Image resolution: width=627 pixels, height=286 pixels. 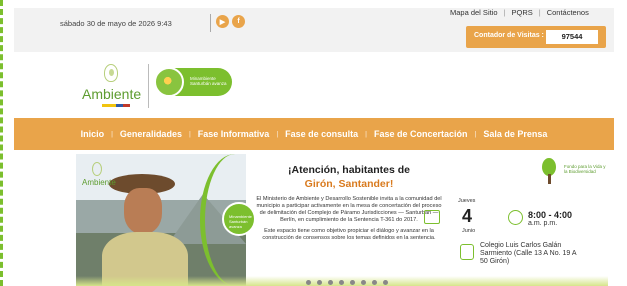 I want to click on banner-logo-text: Ambiente, so click(x=99, y=182).